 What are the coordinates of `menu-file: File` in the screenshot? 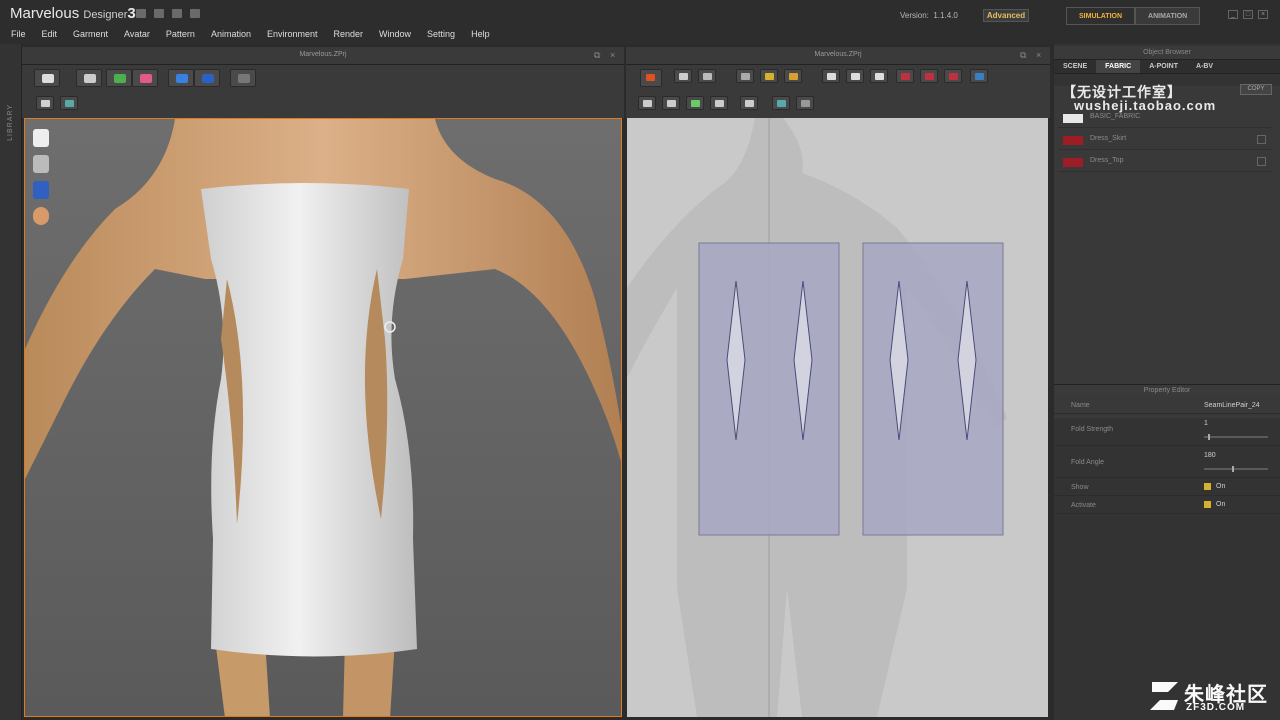 It's located at (18, 36).